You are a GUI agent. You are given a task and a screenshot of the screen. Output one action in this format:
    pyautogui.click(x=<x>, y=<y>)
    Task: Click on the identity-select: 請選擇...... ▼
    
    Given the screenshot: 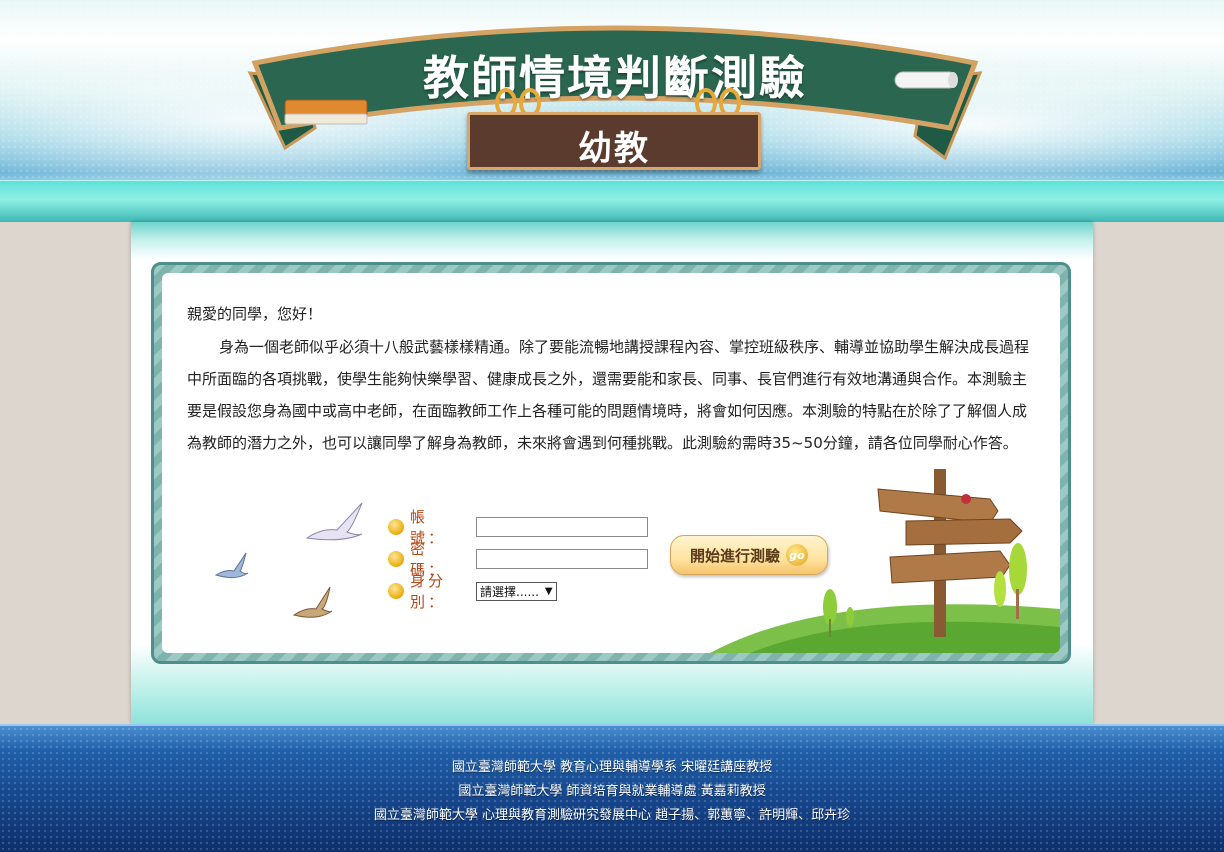 What is the action you would take?
    pyautogui.click(x=516, y=591)
    